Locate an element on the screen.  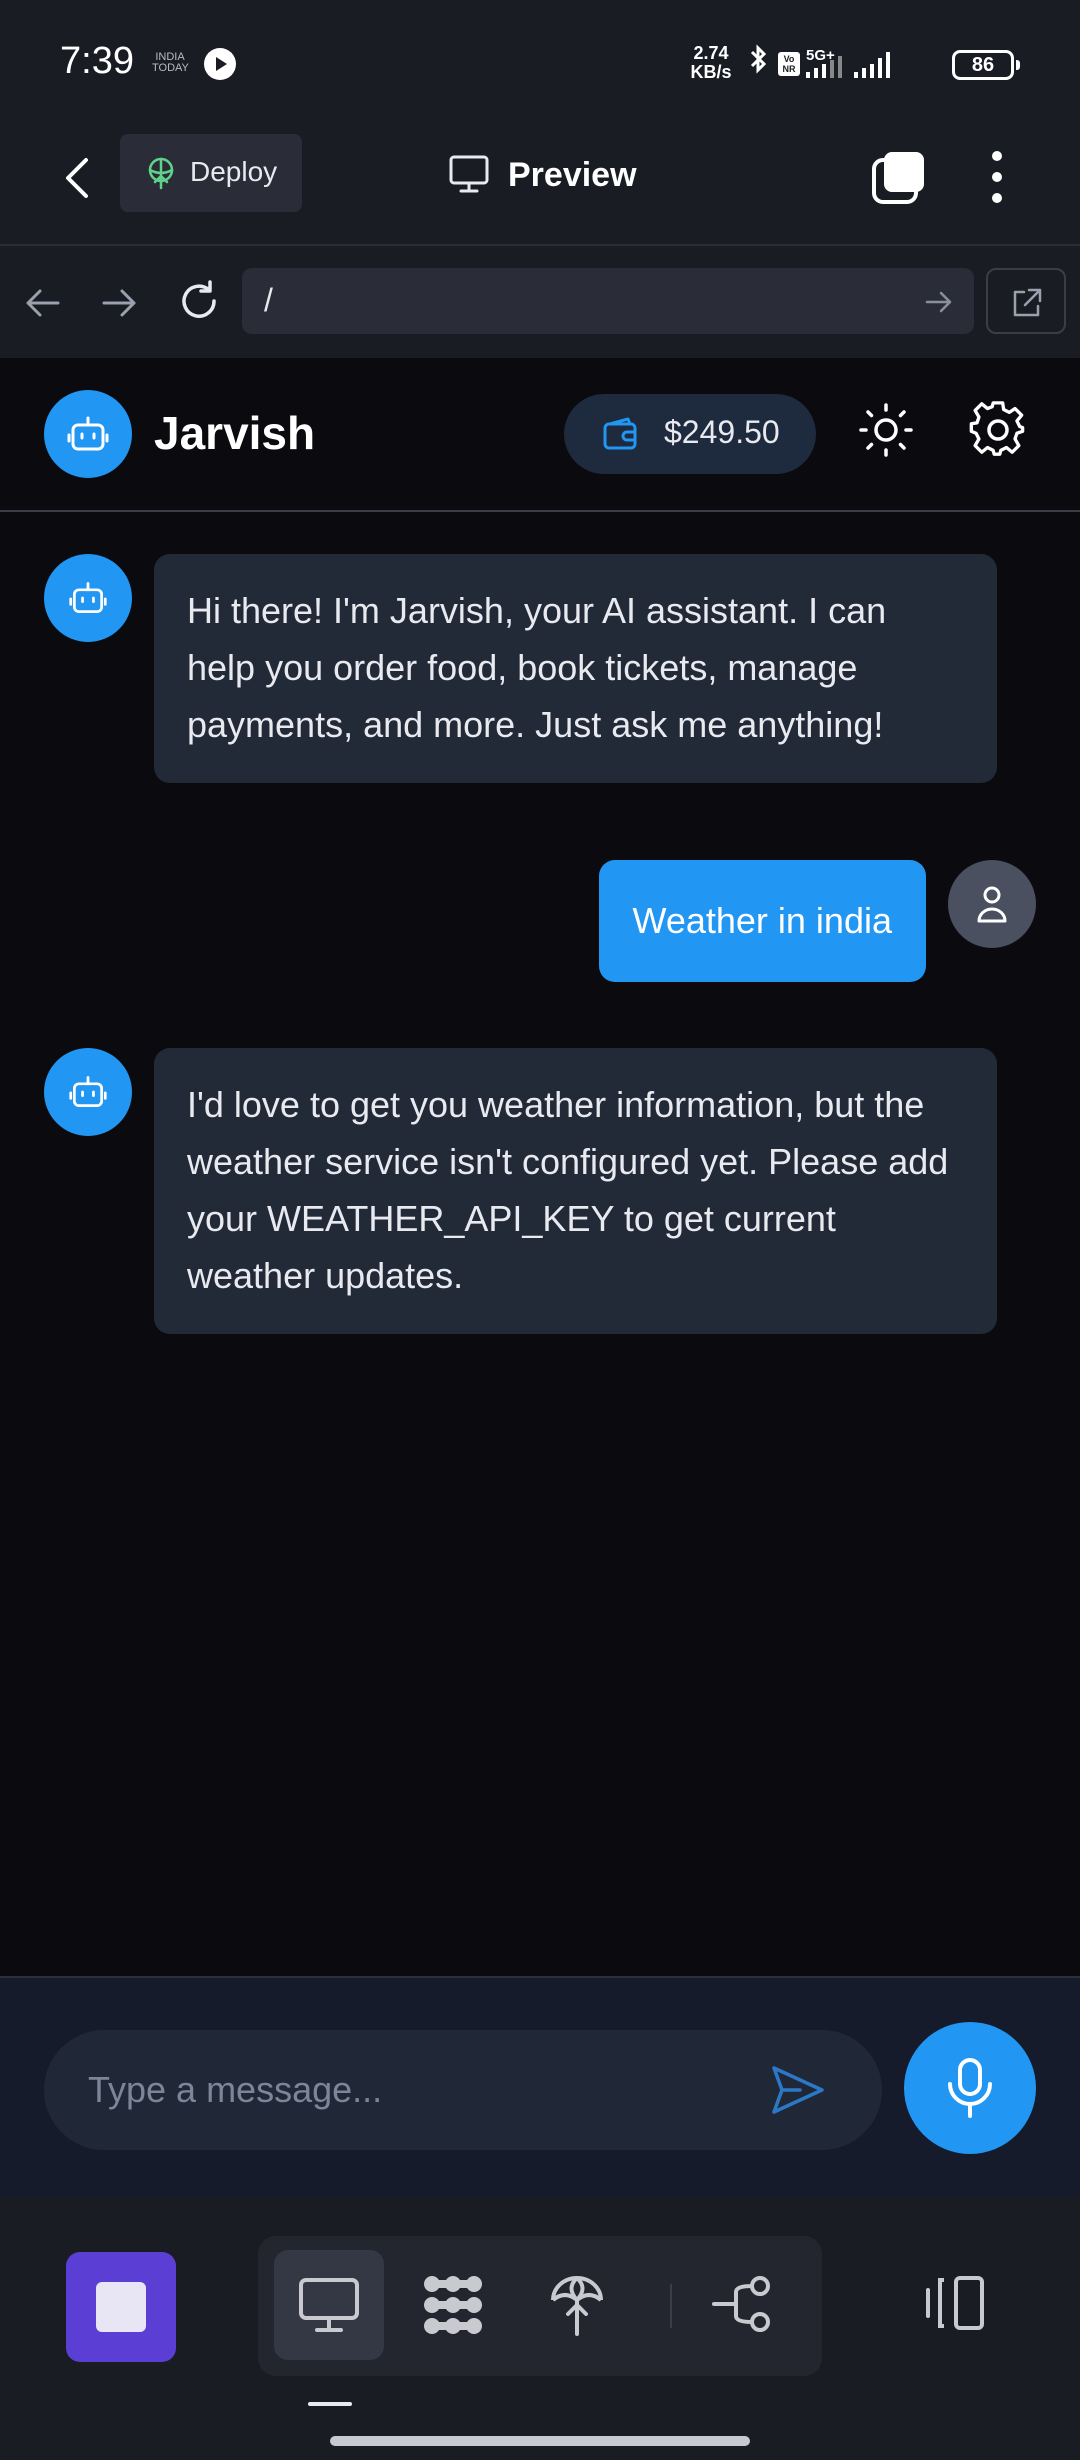
bottom-toolbar is located at coordinates (540, 2328).